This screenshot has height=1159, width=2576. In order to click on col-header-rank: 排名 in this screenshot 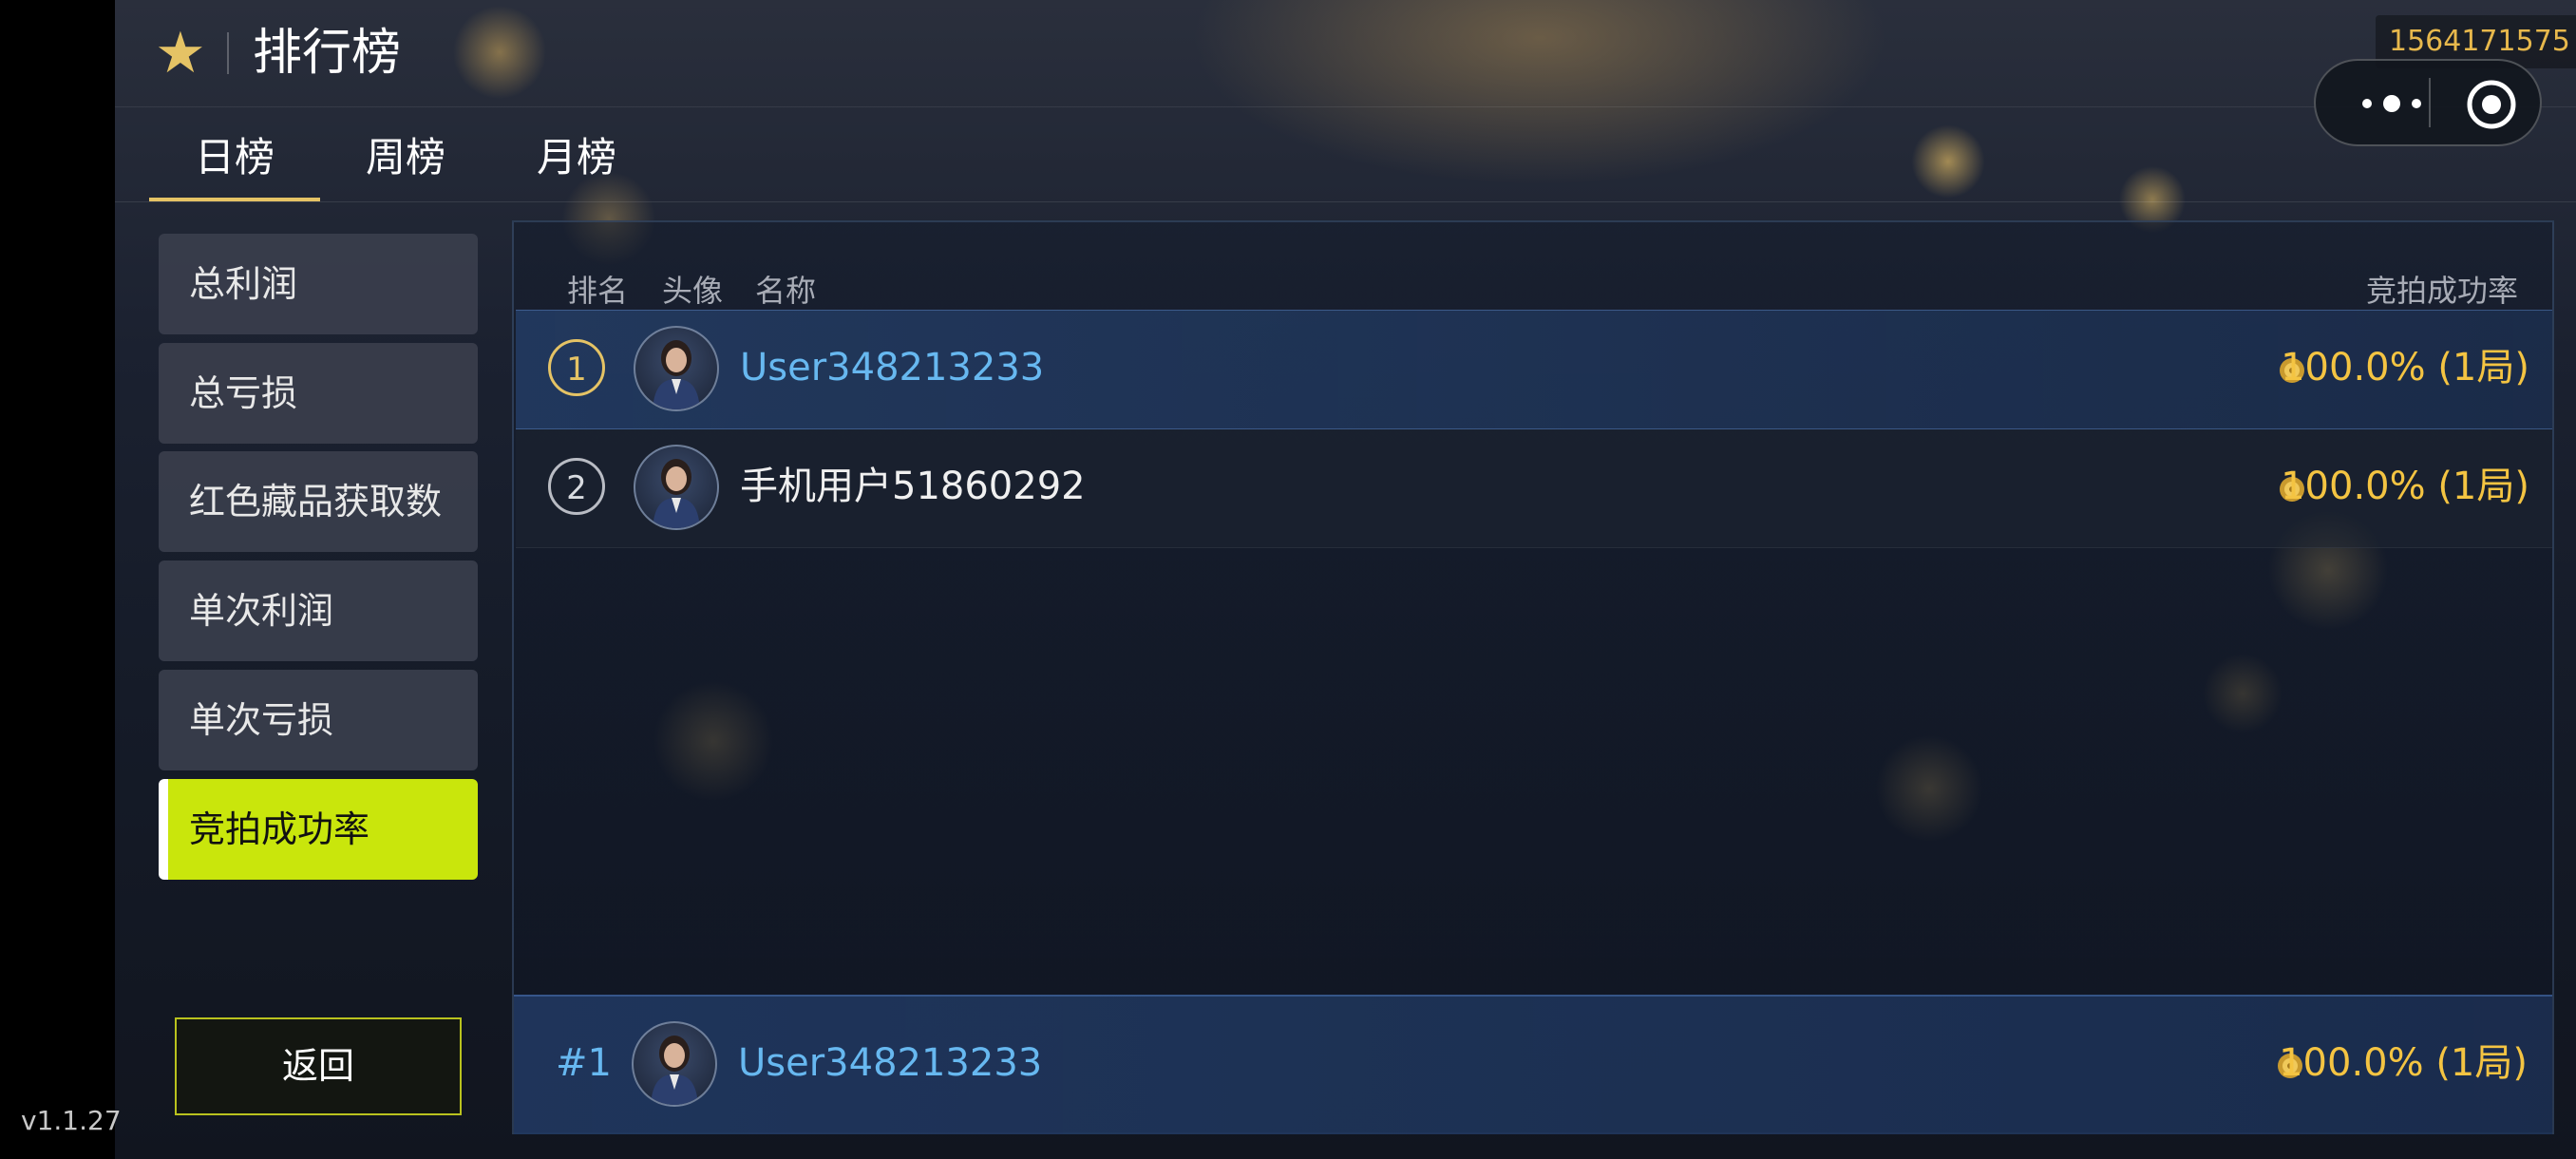, I will do `click(598, 291)`.